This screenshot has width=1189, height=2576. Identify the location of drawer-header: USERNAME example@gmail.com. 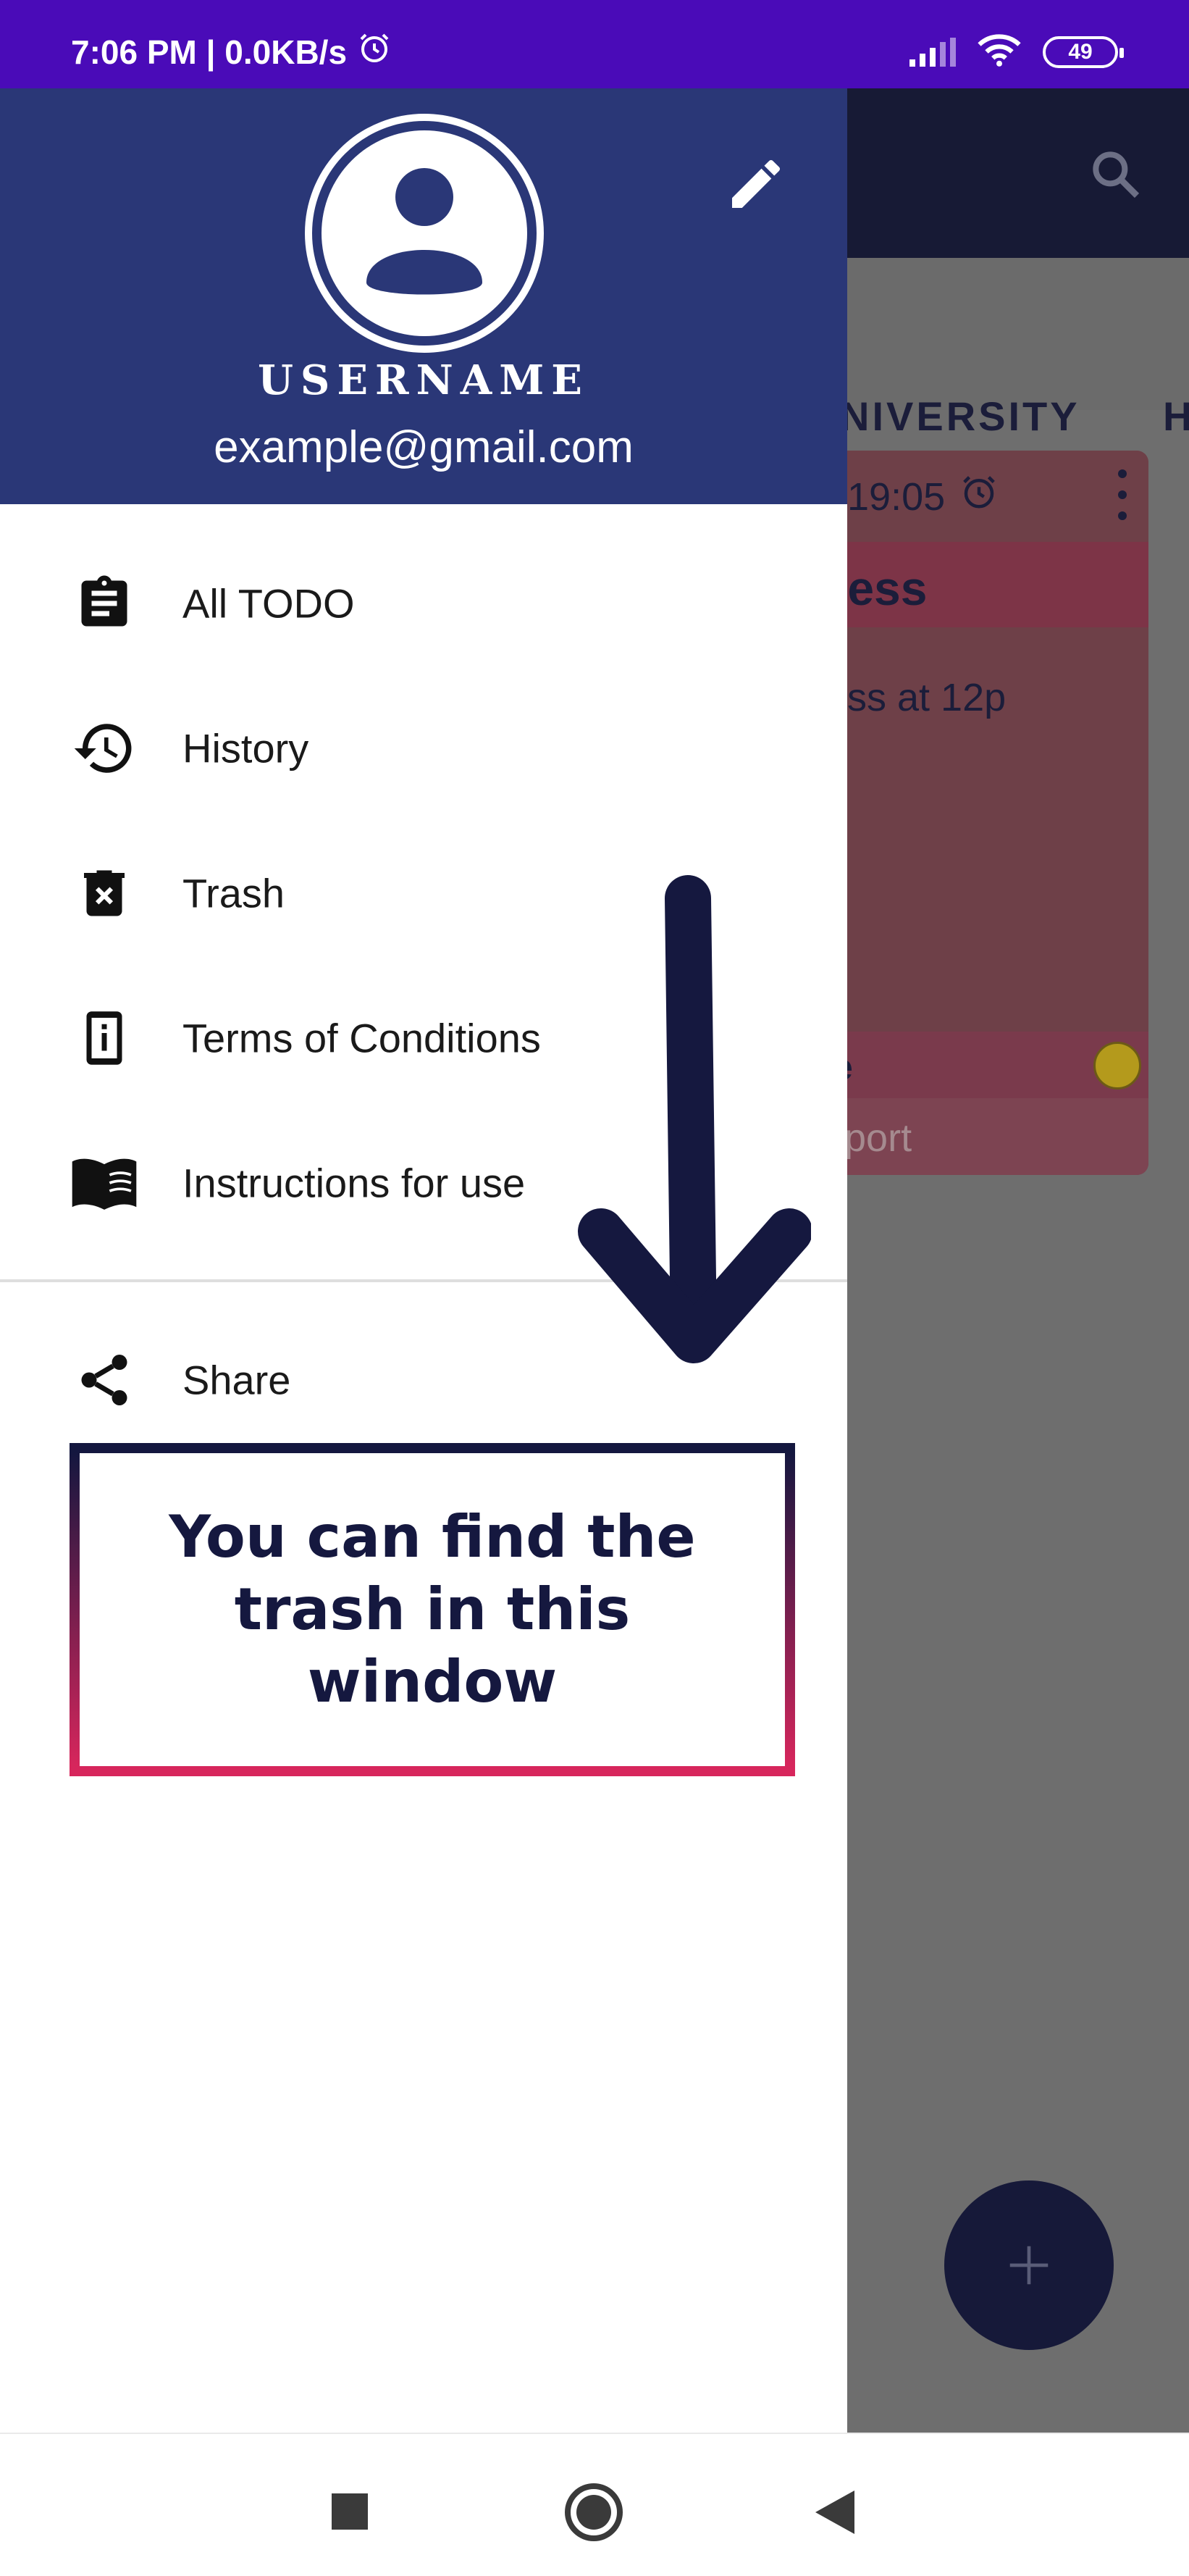
(423, 296).